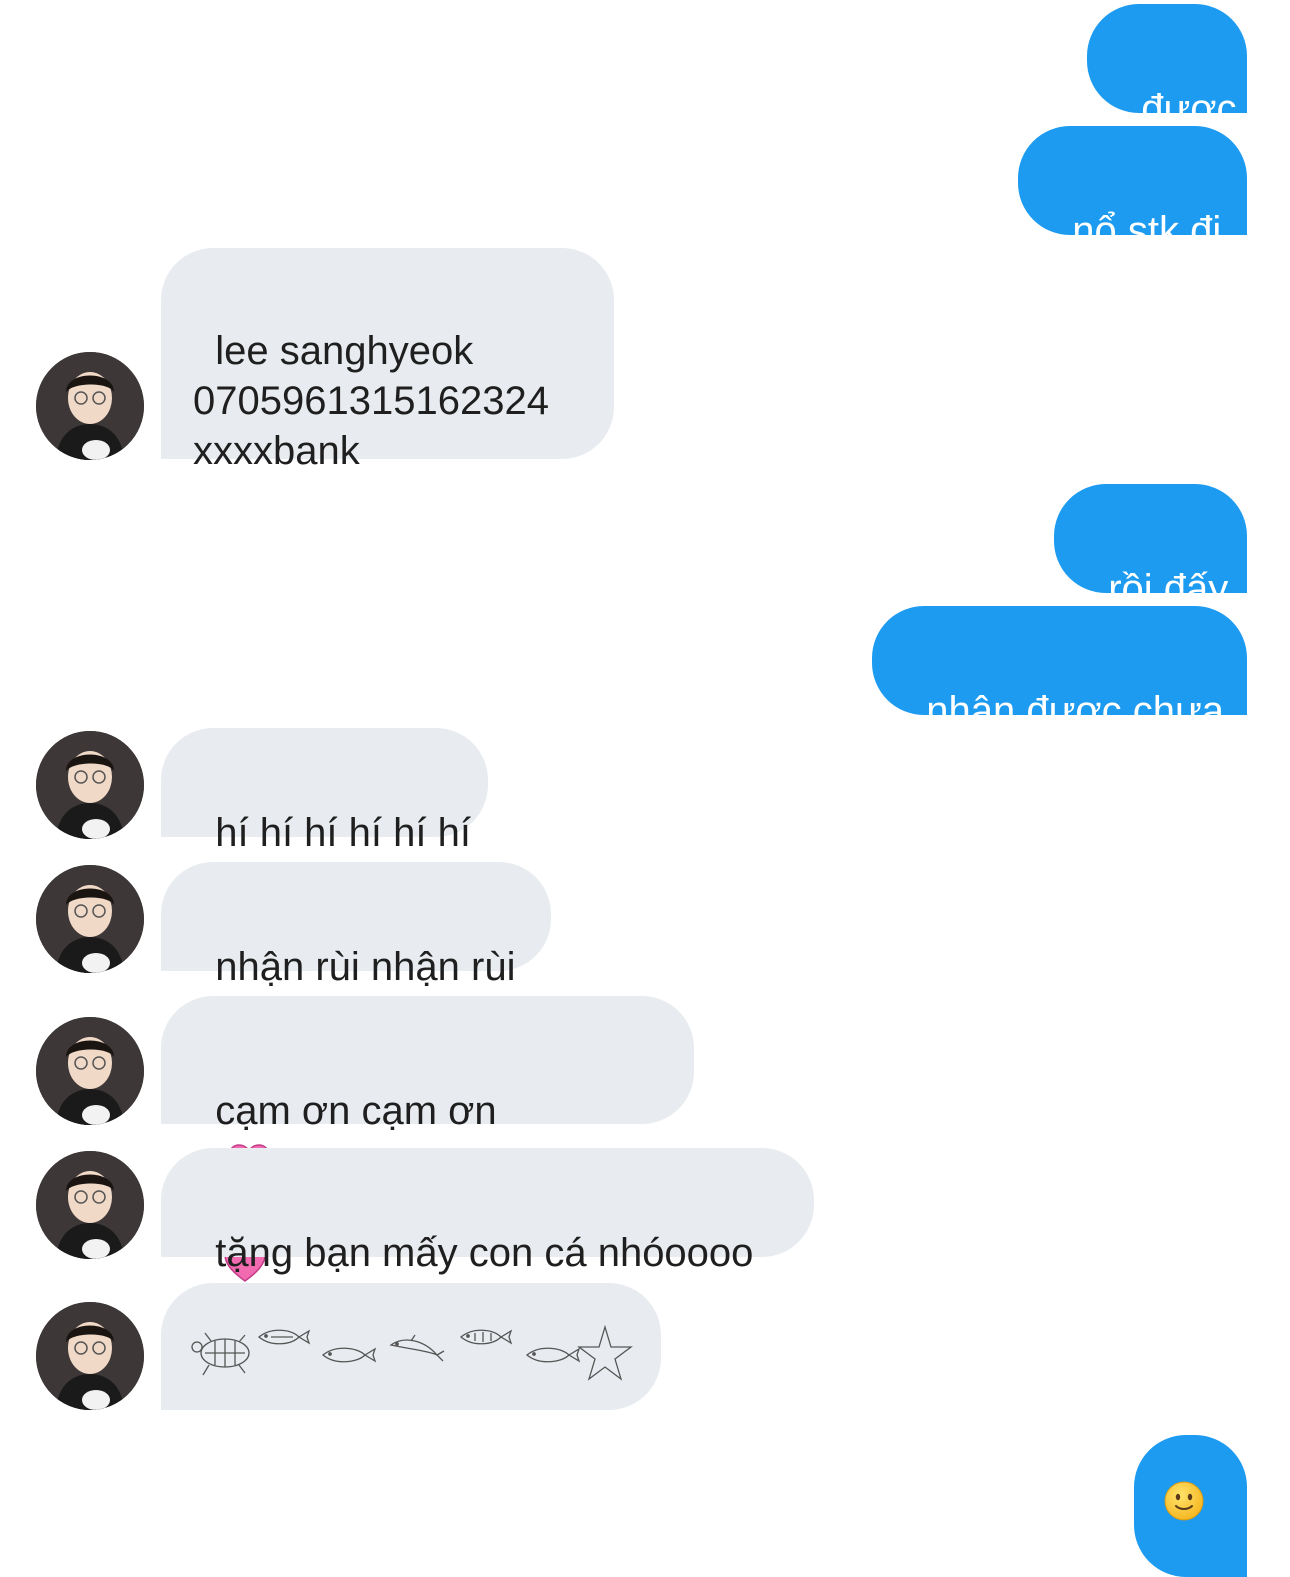  I want to click on outgoing-message-bubble, so click(1190, 1506).